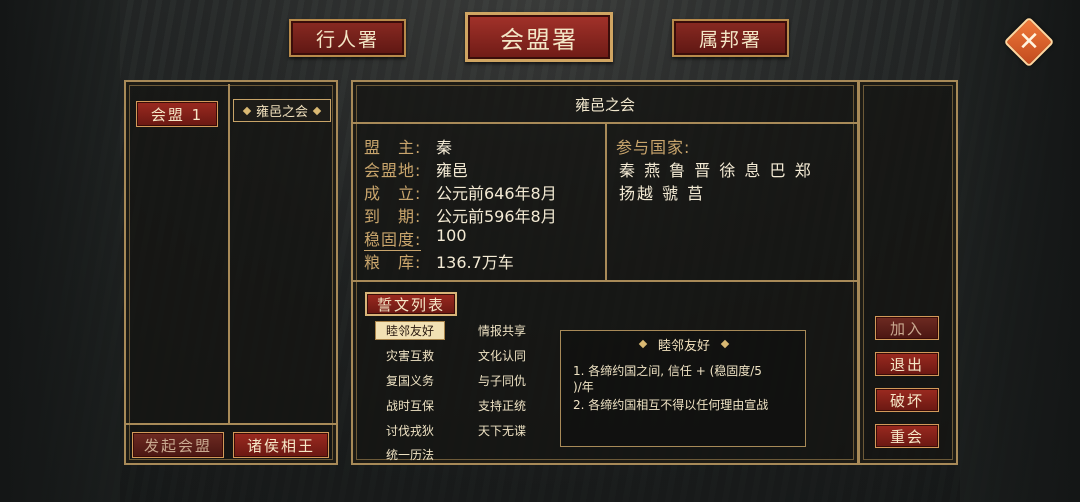 This screenshot has height=502, width=1080. What do you see at coordinates (410, 454) in the screenshot?
I see `treaty-item: 统一历法` at bounding box center [410, 454].